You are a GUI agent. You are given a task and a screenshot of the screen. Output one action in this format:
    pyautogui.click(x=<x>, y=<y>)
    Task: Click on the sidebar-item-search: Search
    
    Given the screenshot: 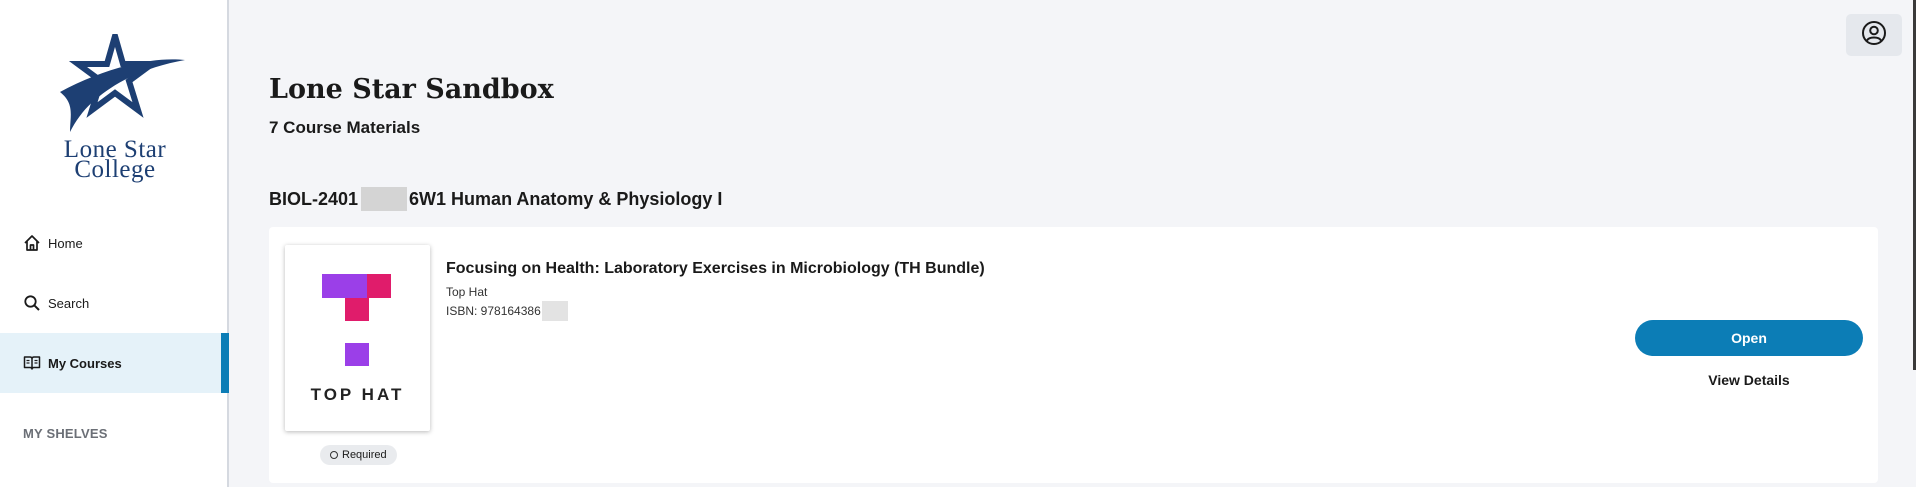 What is the action you would take?
    pyautogui.click(x=114, y=303)
    